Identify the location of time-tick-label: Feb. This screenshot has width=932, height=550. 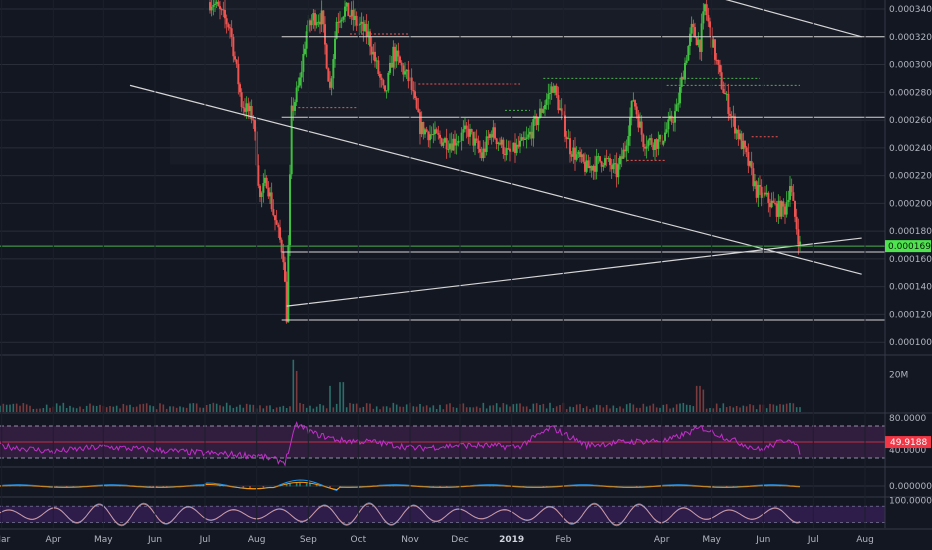
(563, 540).